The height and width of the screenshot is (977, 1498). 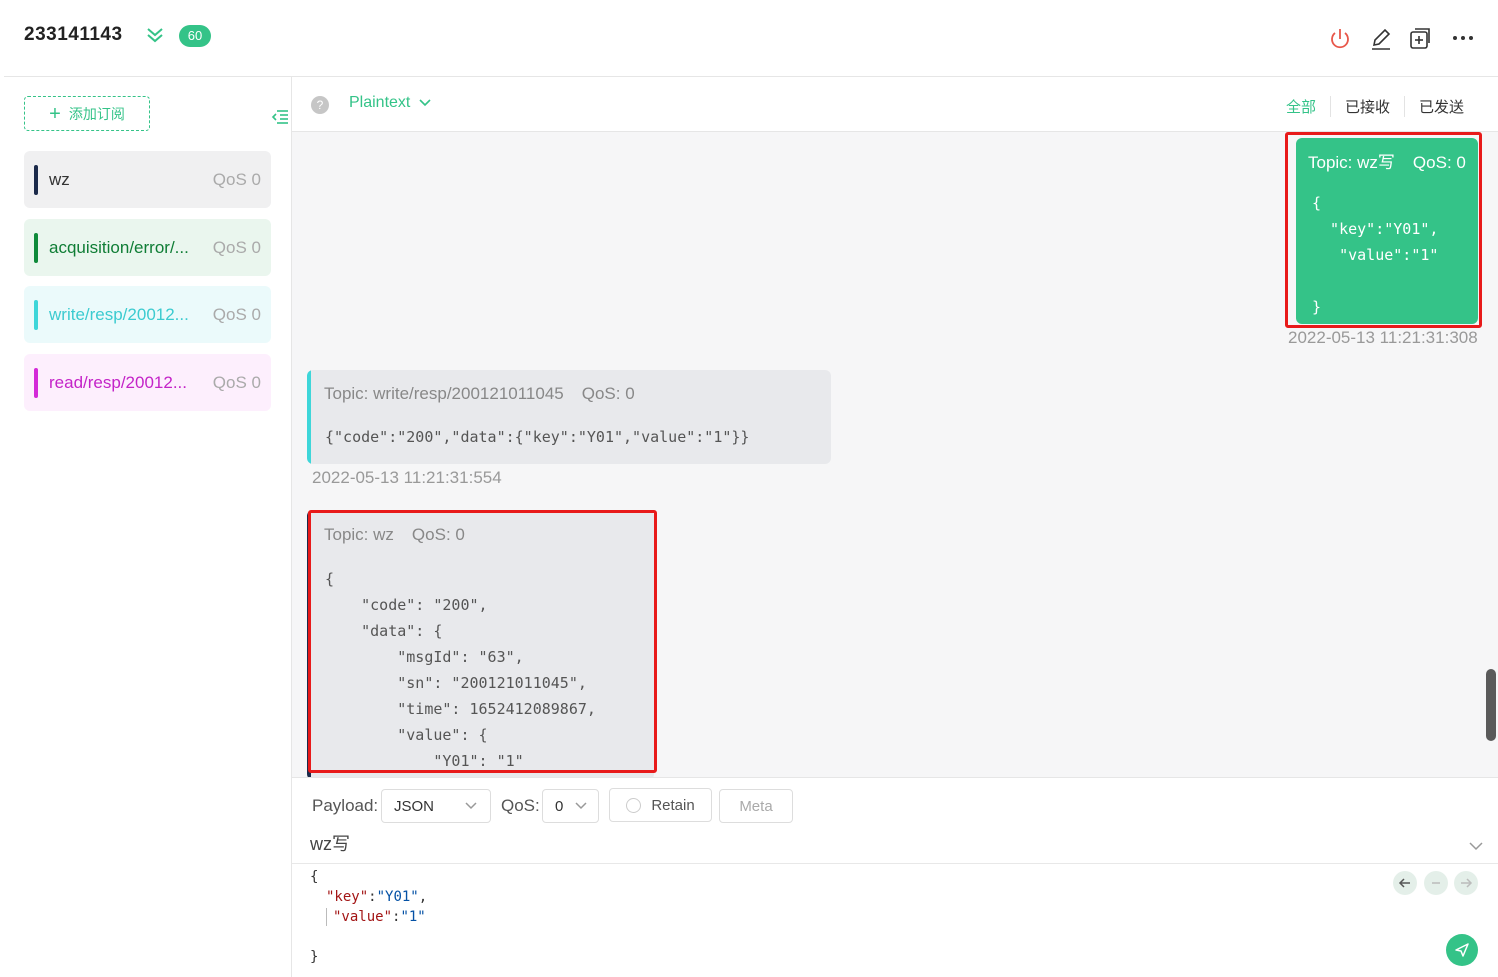 What do you see at coordinates (444, 393) in the screenshot?
I see `message-topic: Topic: write/resp/200121011045` at bounding box center [444, 393].